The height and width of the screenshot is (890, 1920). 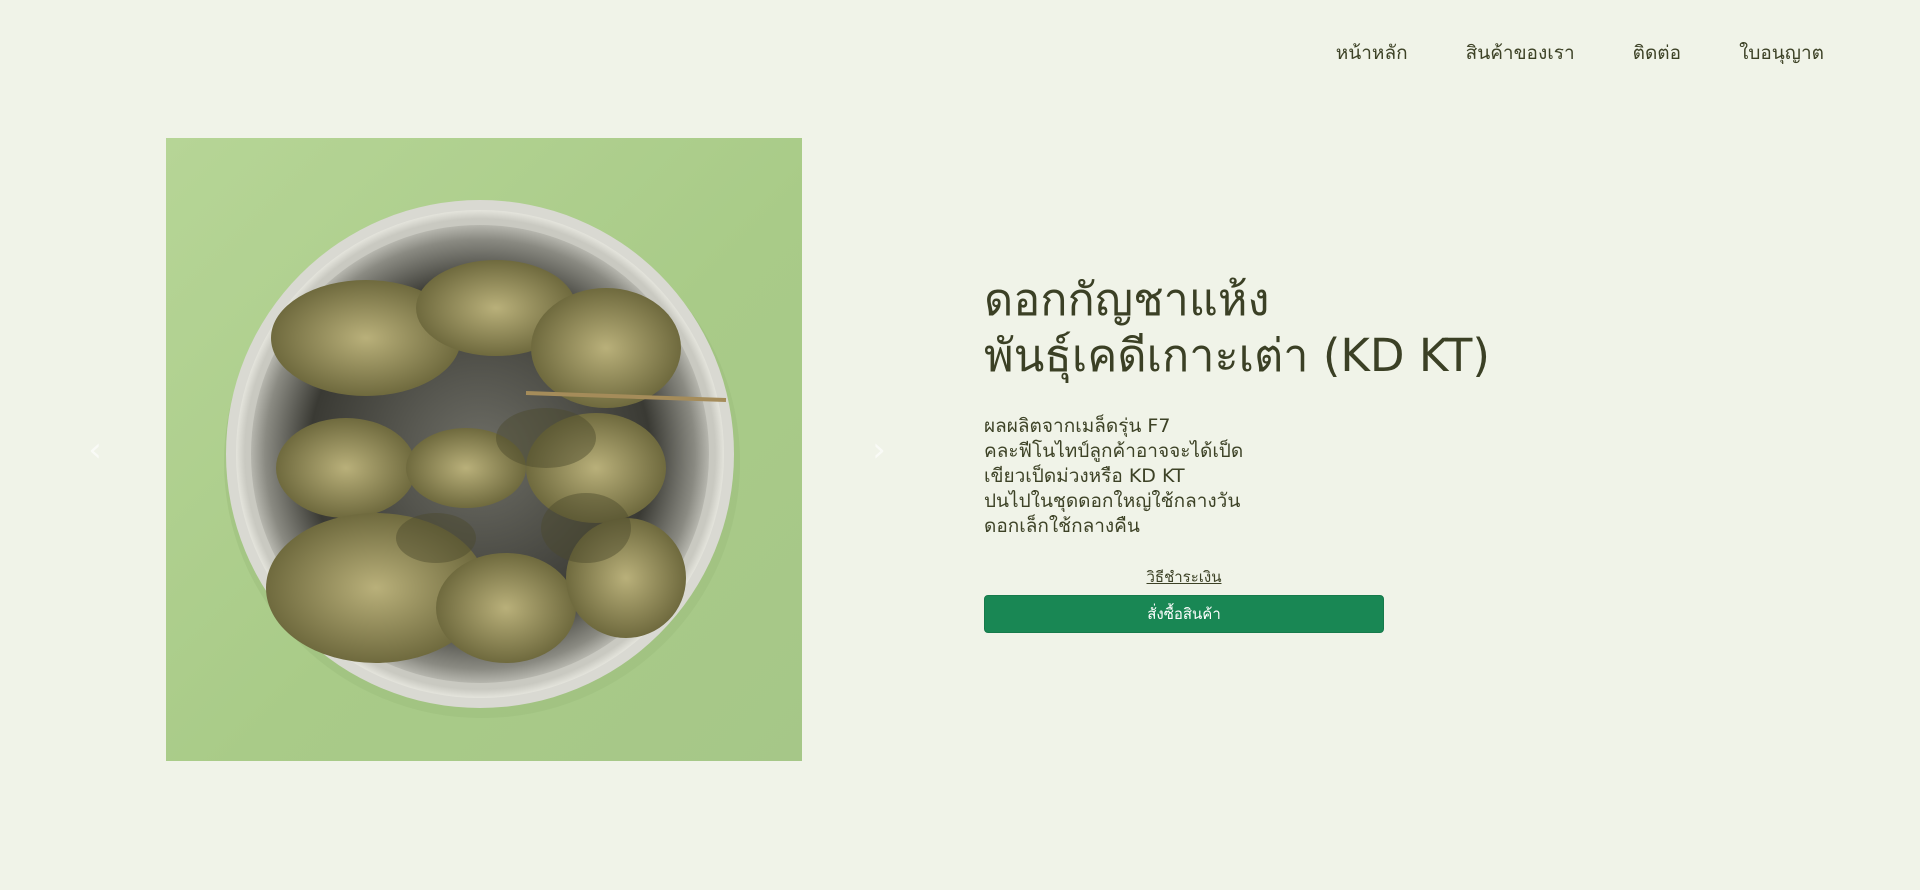 I want to click on nav-products: สินค้าของเรา, so click(x=1520, y=53).